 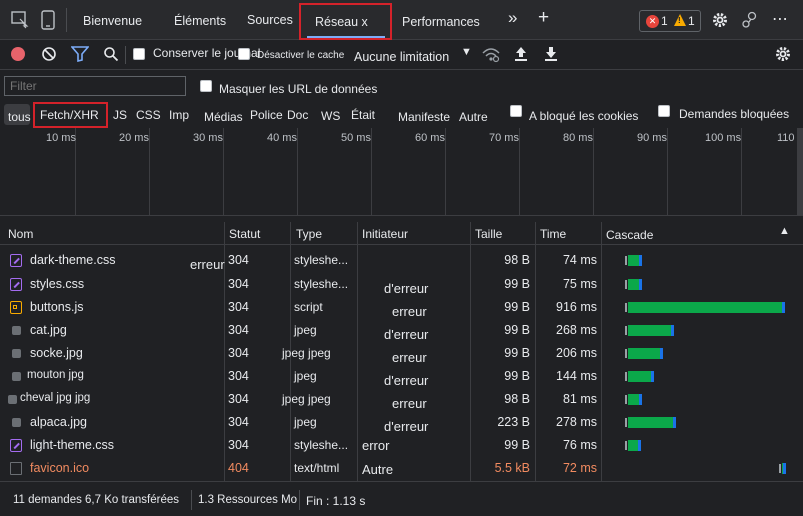 I want to click on request-initiator: erreur, so click(x=409, y=311).